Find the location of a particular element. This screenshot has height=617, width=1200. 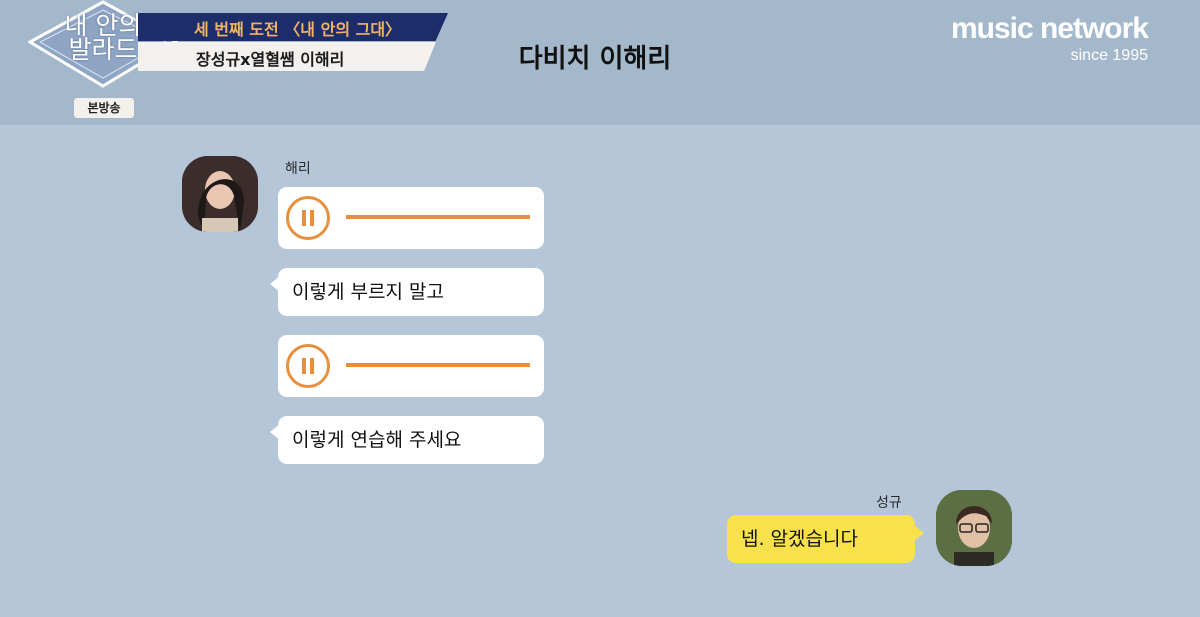

avatar-sunggyu is located at coordinates (974, 528).